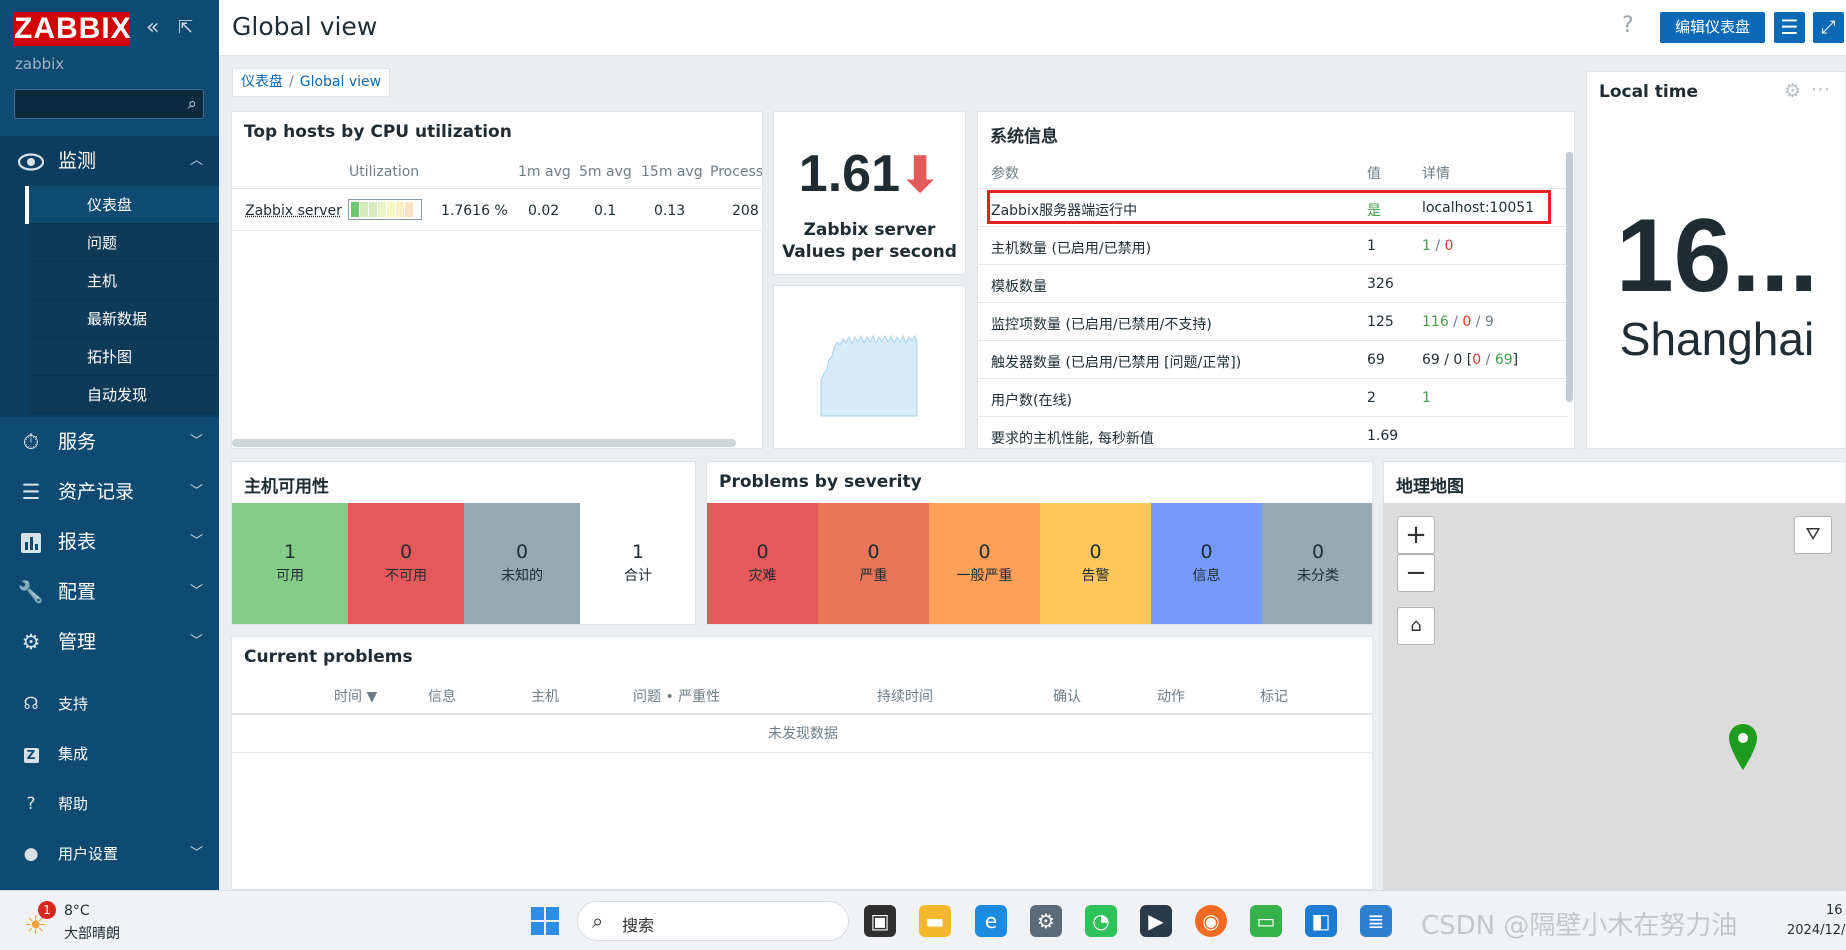 This screenshot has width=1846, height=950. Describe the element at coordinates (1614, 696) in the screenshot. I see `geomap-canvas: + − ⌂ ⛛` at that location.